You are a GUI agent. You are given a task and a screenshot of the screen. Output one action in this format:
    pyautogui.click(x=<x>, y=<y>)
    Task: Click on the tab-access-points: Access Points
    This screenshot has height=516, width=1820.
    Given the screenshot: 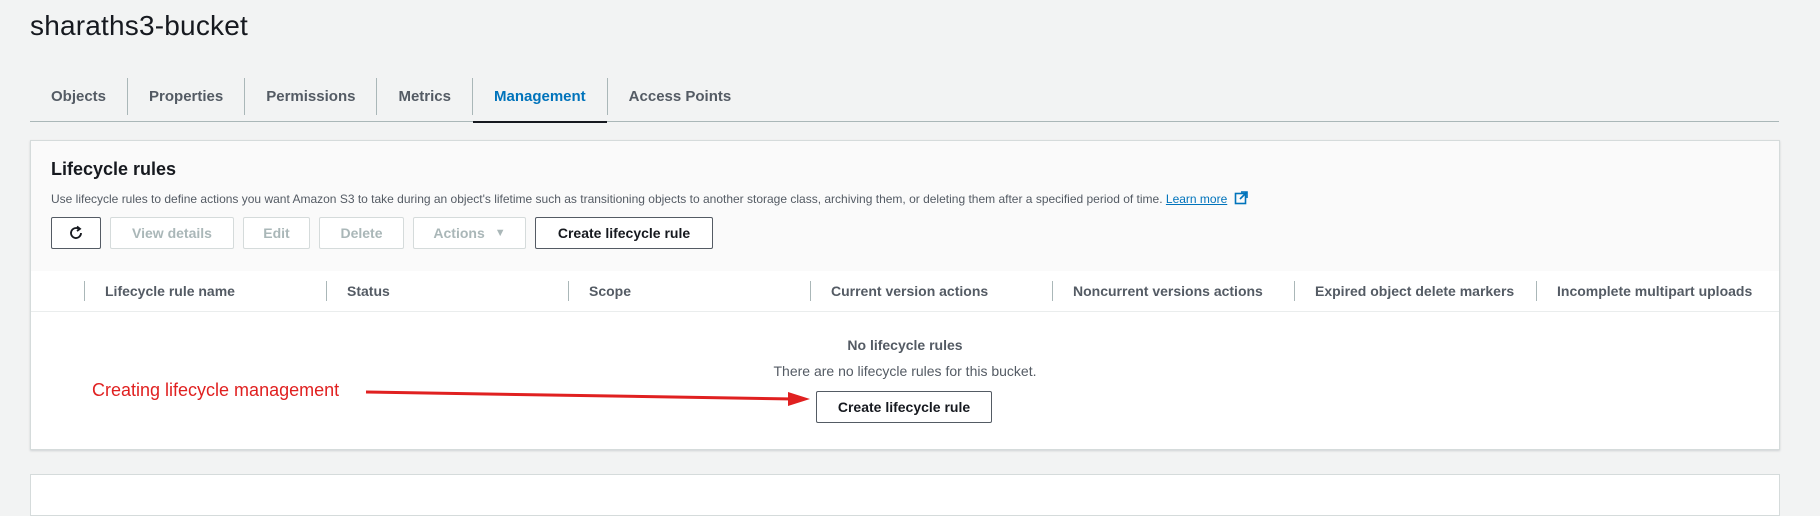 What is the action you would take?
    pyautogui.click(x=679, y=96)
    